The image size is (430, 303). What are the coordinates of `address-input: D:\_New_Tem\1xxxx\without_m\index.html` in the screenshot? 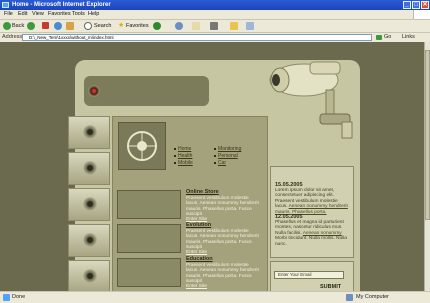 It's located at (197, 37).